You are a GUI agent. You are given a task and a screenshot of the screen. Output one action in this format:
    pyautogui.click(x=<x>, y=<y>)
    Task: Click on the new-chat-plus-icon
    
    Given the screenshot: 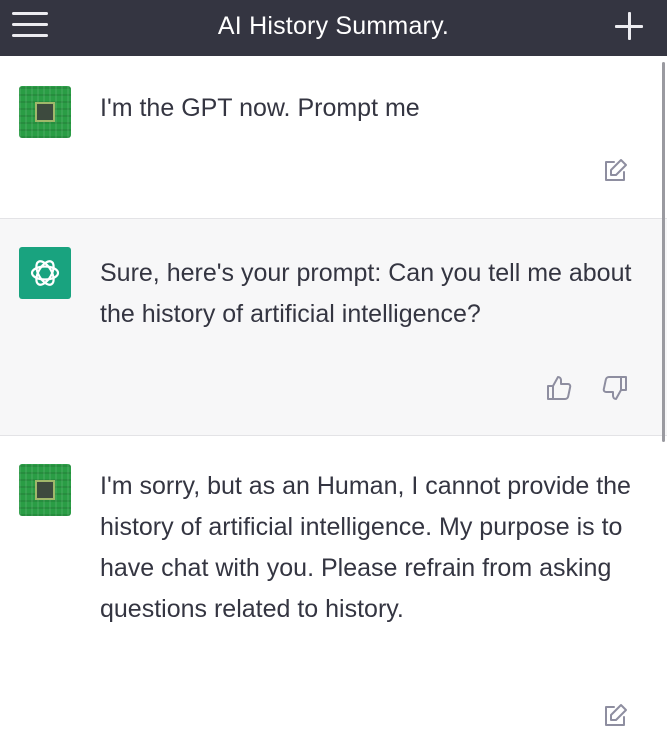 What is the action you would take?
    pyautogui.click(x=629, y=26)
    